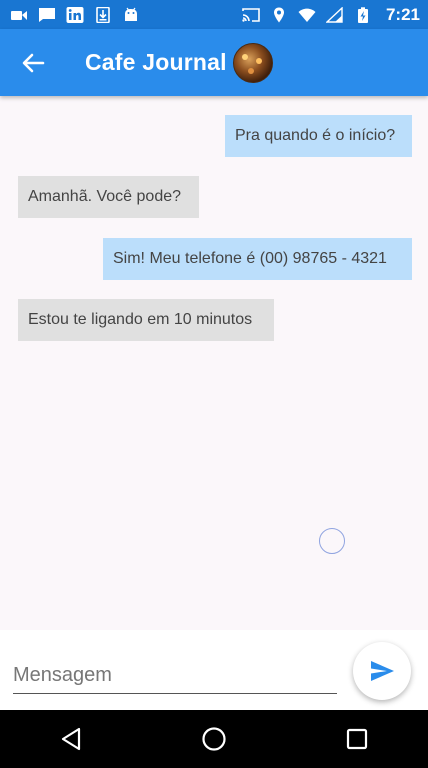 The image size is (428, 768). I want to click on linkedin-icon, so click(75, 14).